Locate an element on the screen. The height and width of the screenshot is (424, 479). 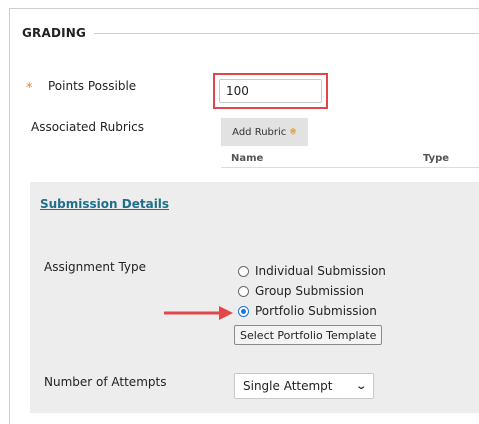
assignment-type-label: Assignment Type is located at coordinates (95, 267).